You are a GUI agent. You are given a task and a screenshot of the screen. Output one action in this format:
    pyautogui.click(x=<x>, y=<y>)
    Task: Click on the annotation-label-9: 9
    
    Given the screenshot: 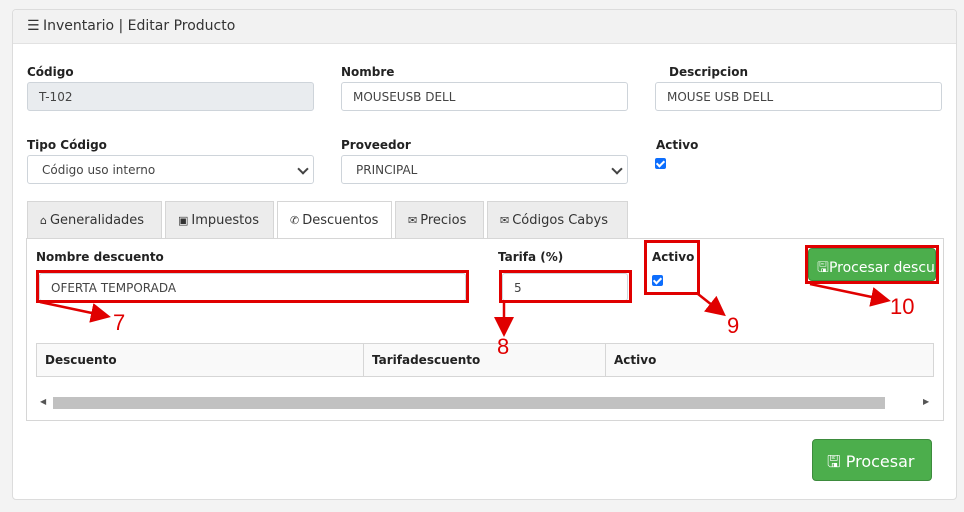 What is the action you would take?
    pyautogui.click(x=733, y=325)
    